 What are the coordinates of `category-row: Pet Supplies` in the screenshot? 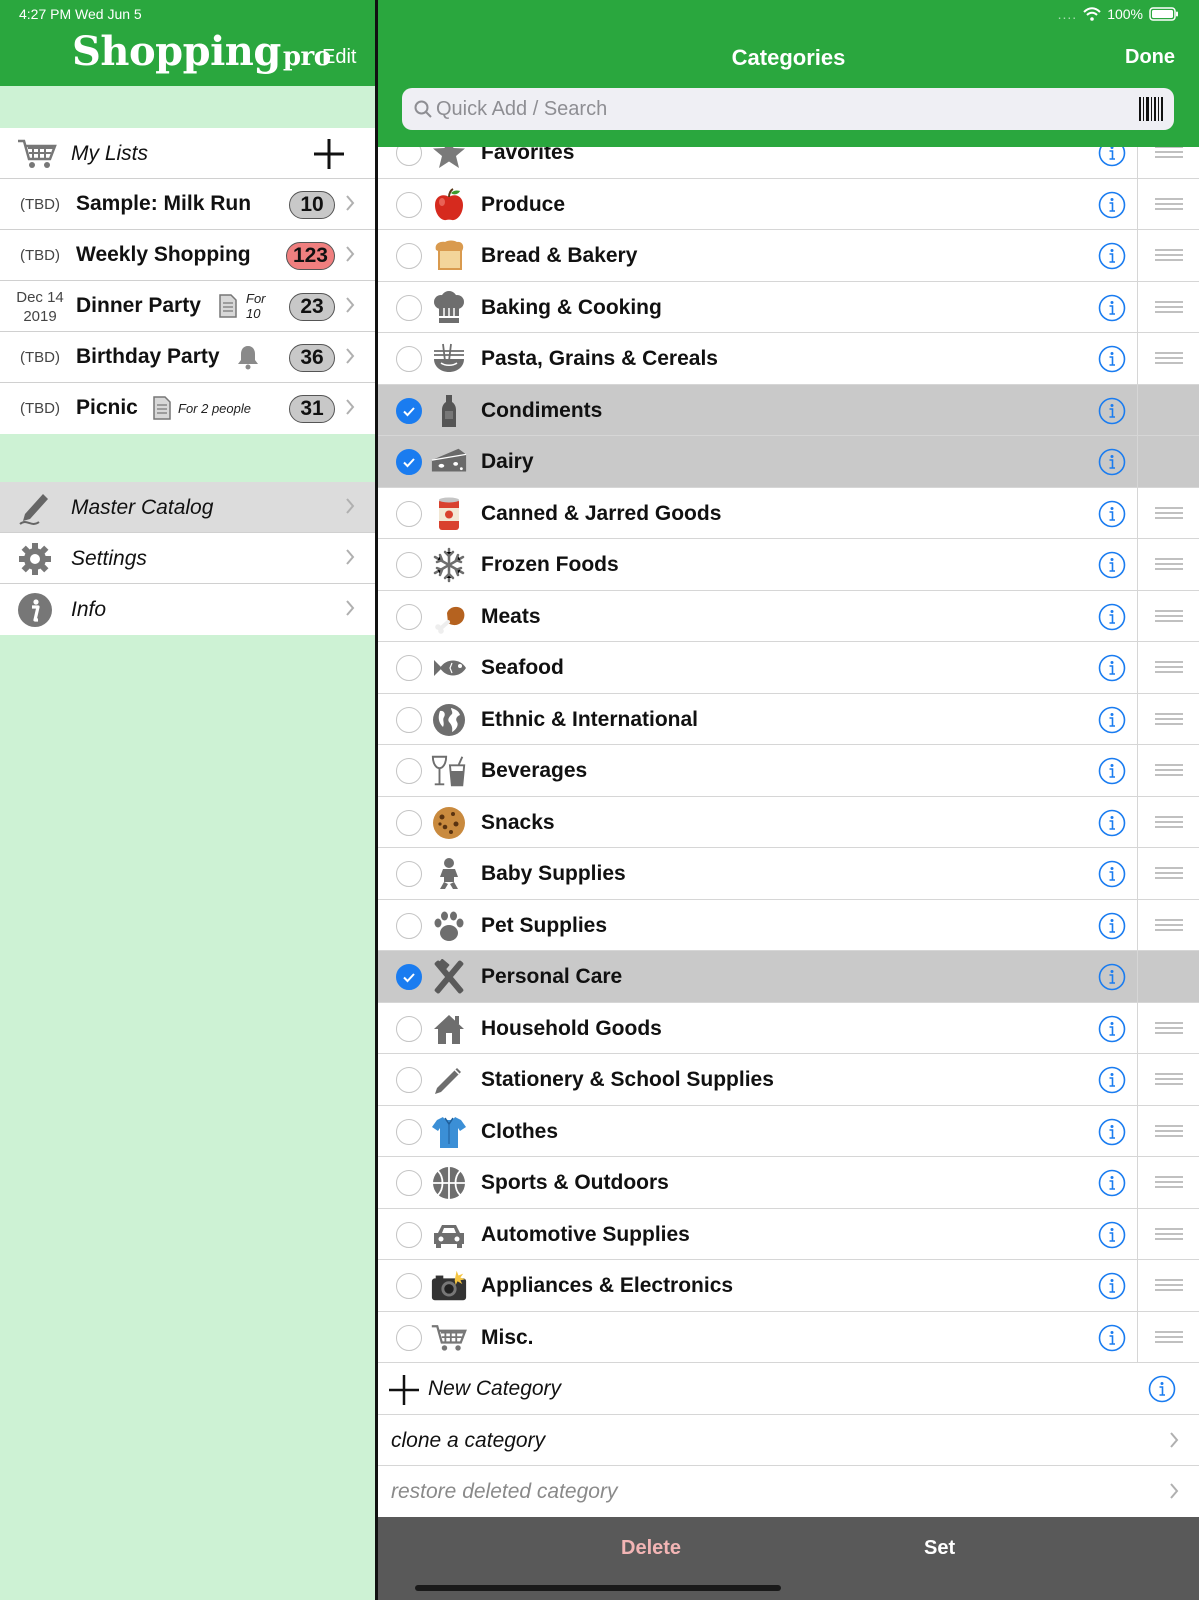 It's located at (788, 925).